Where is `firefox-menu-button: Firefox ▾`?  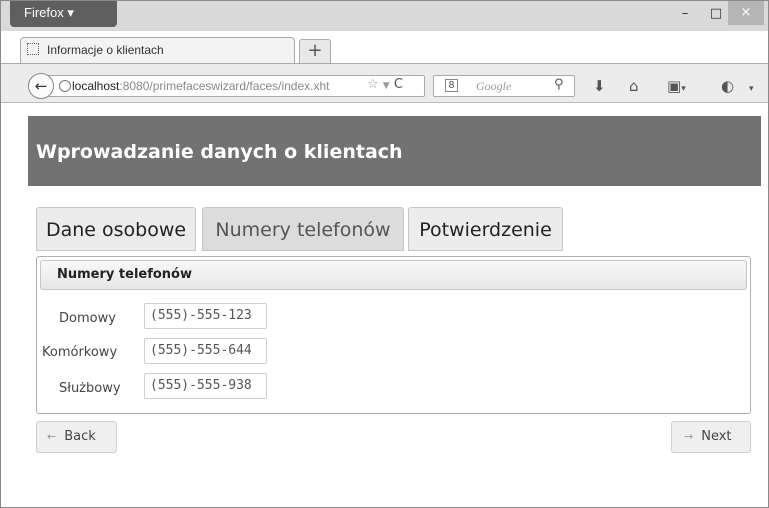 firefox-menu-button: Firefox ▾ is located at coordinates (63, 14).